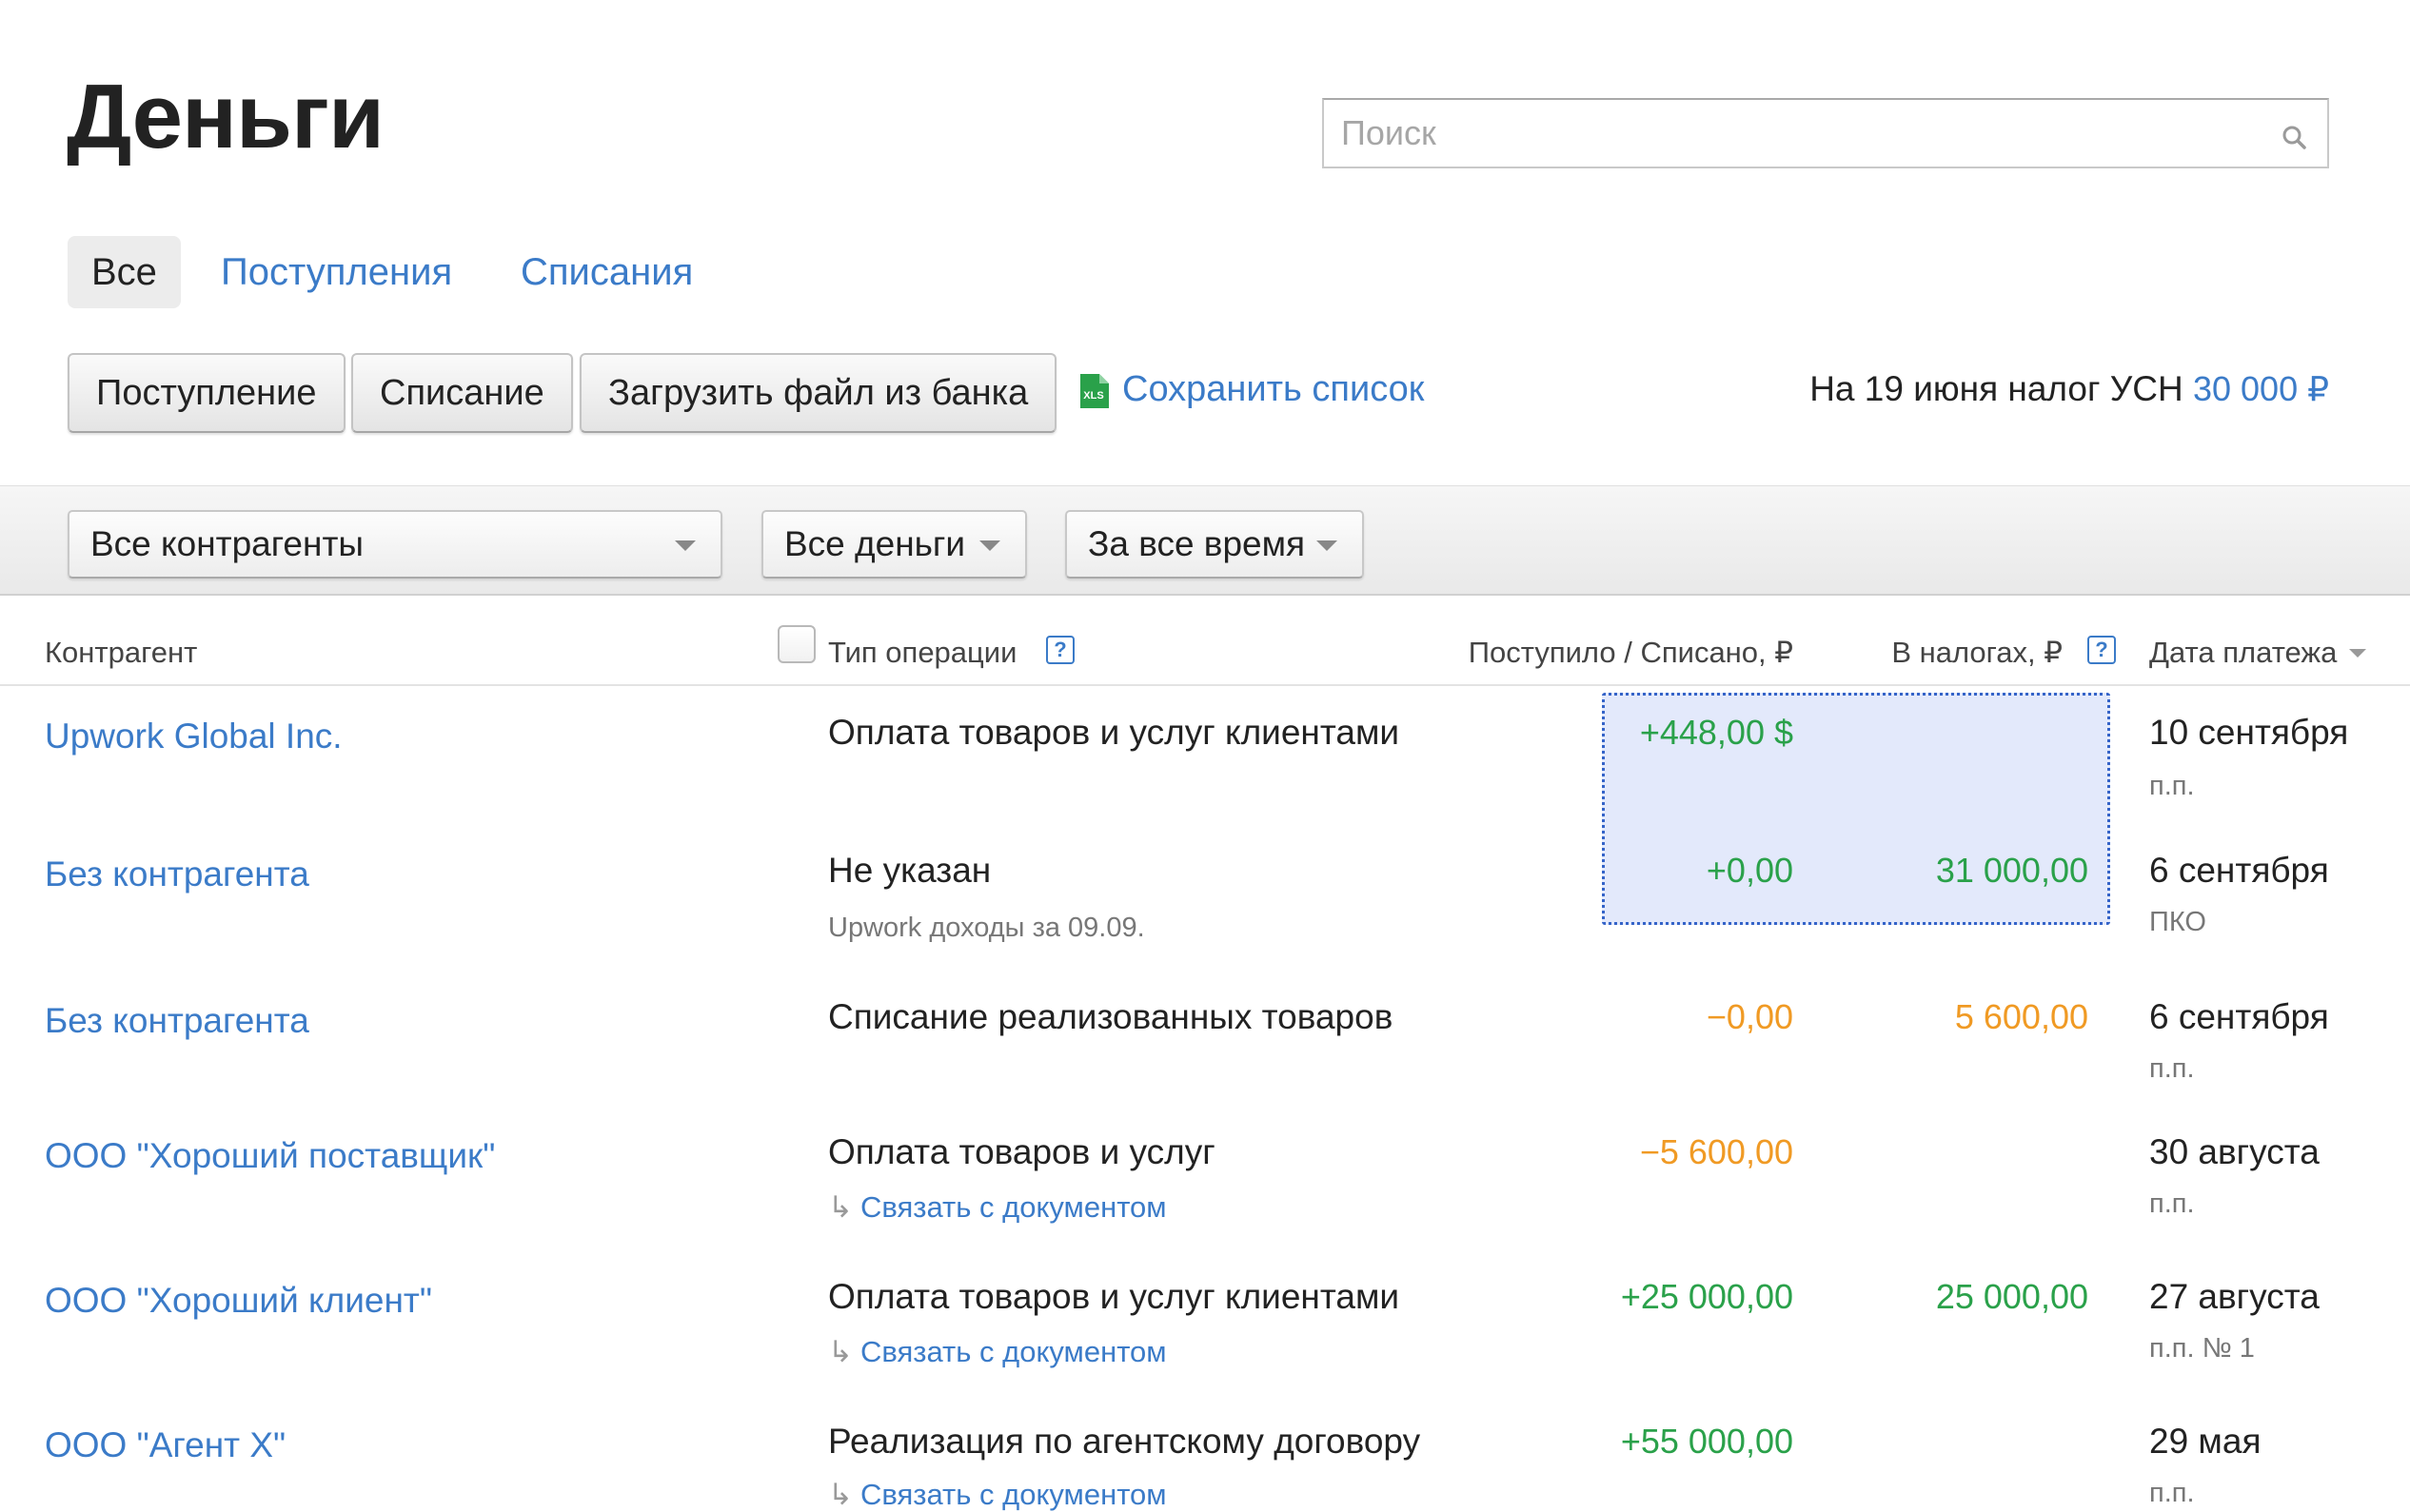  Describe the element at coordinates (1093, 396) in the screenshot. I see `svg-text: XLS` at that location.